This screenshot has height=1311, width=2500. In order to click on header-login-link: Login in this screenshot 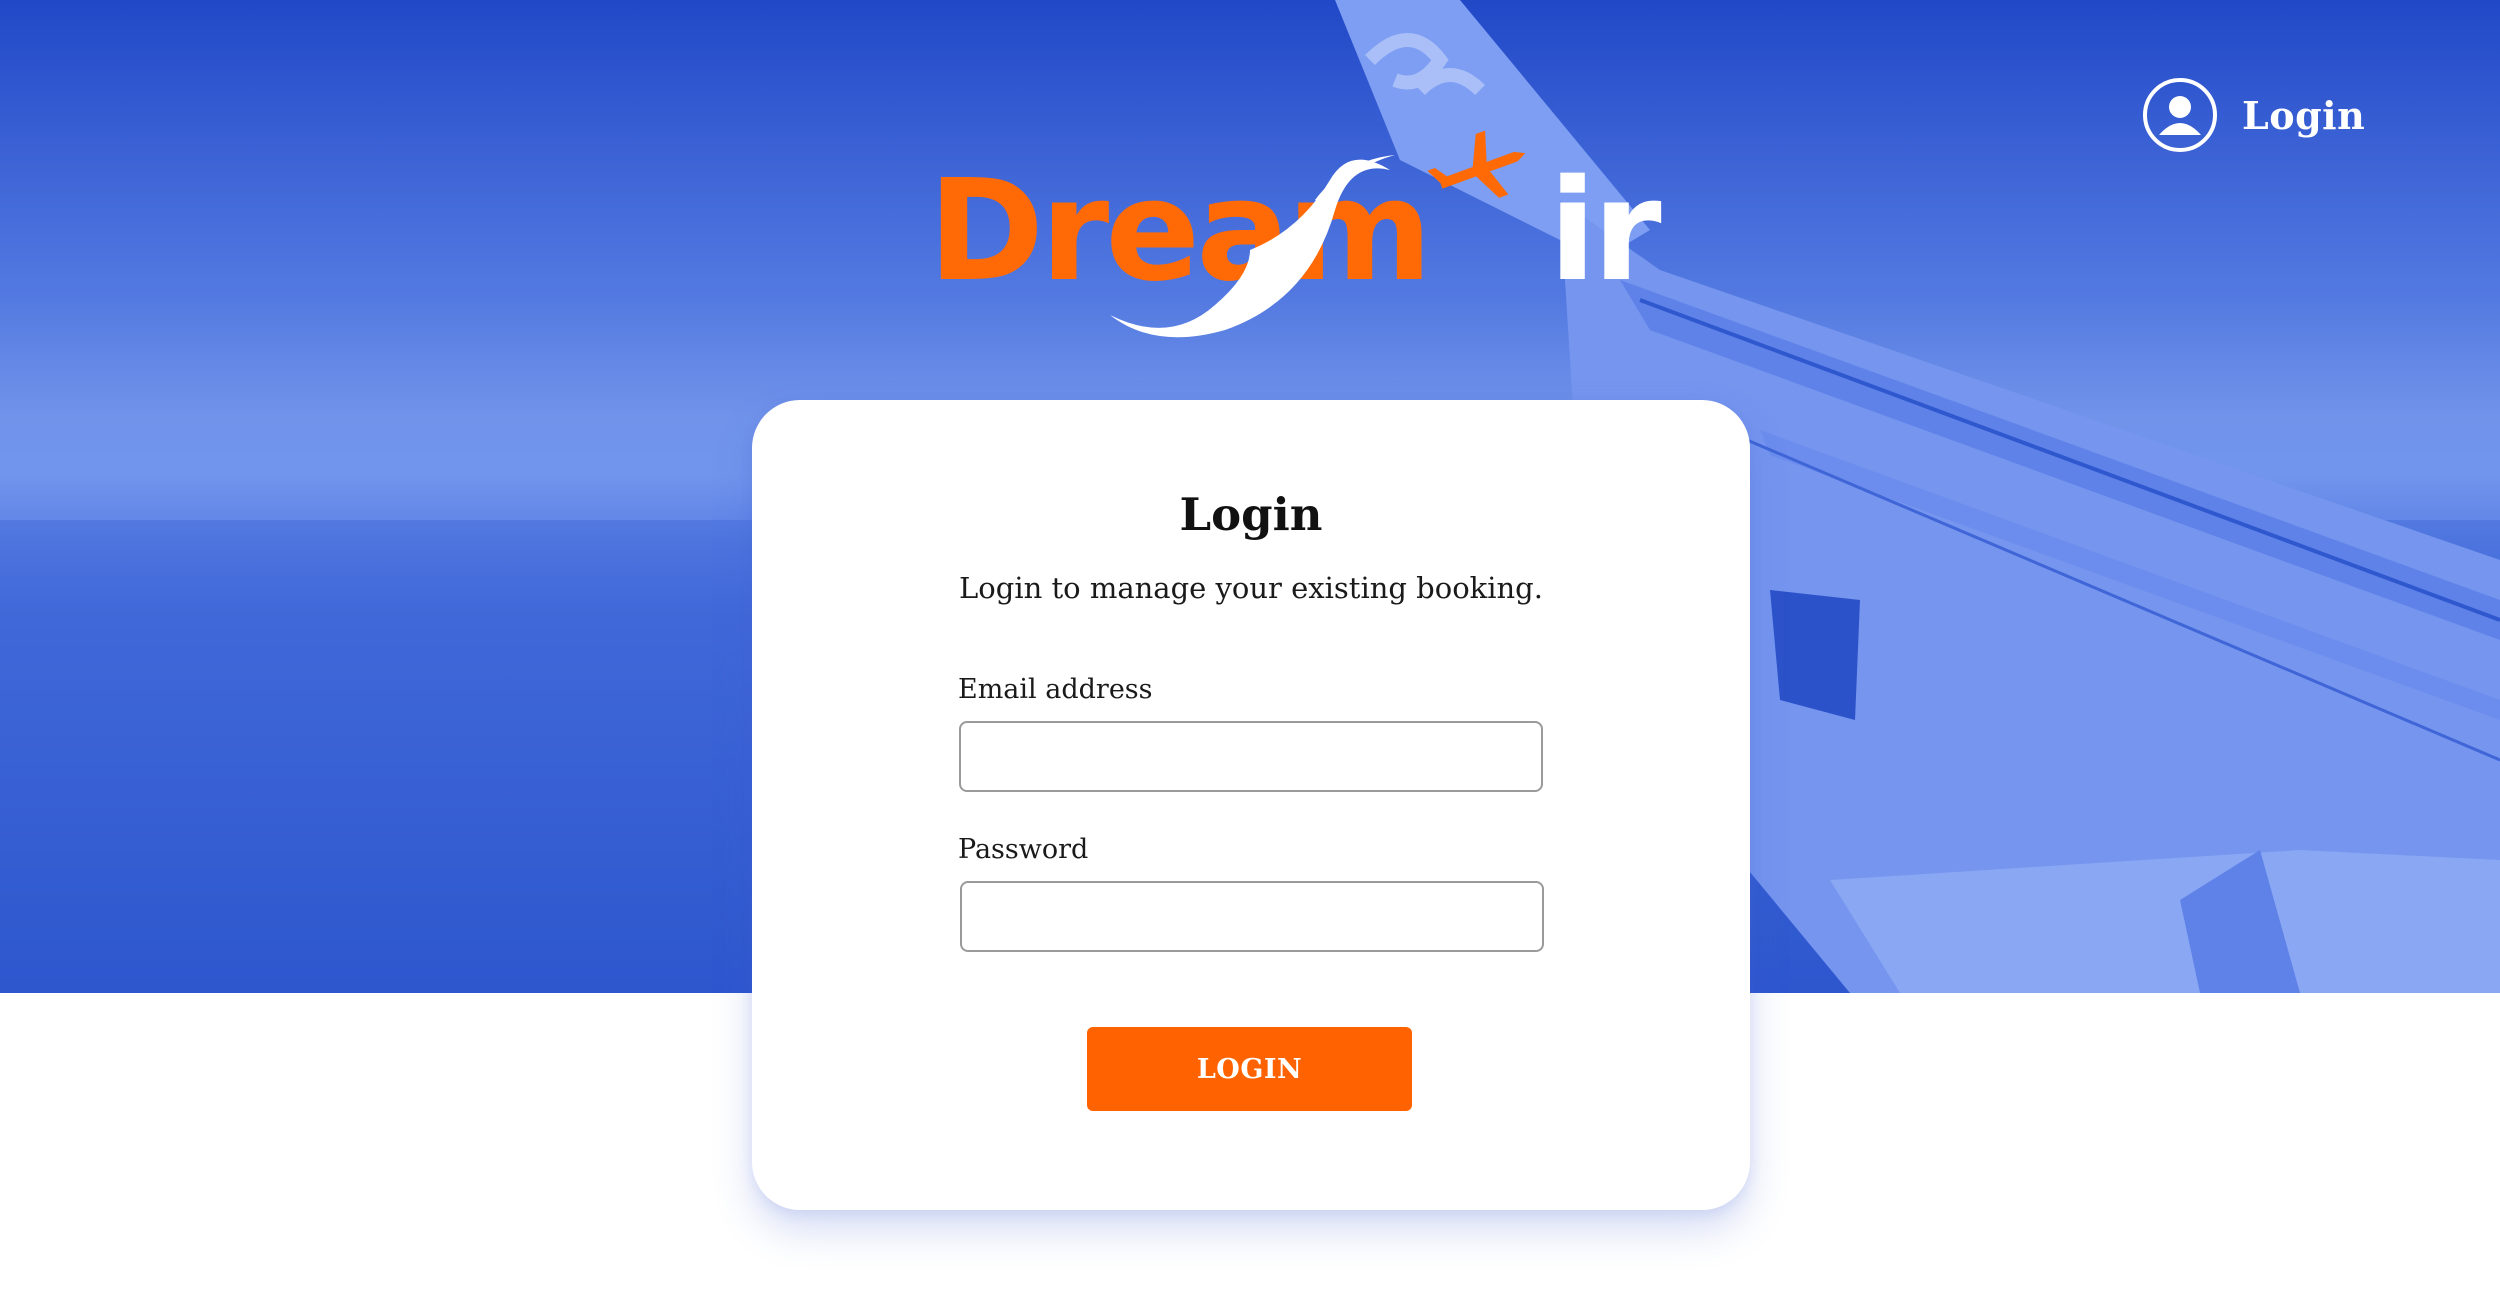, I will do `click(2253, 115)`.